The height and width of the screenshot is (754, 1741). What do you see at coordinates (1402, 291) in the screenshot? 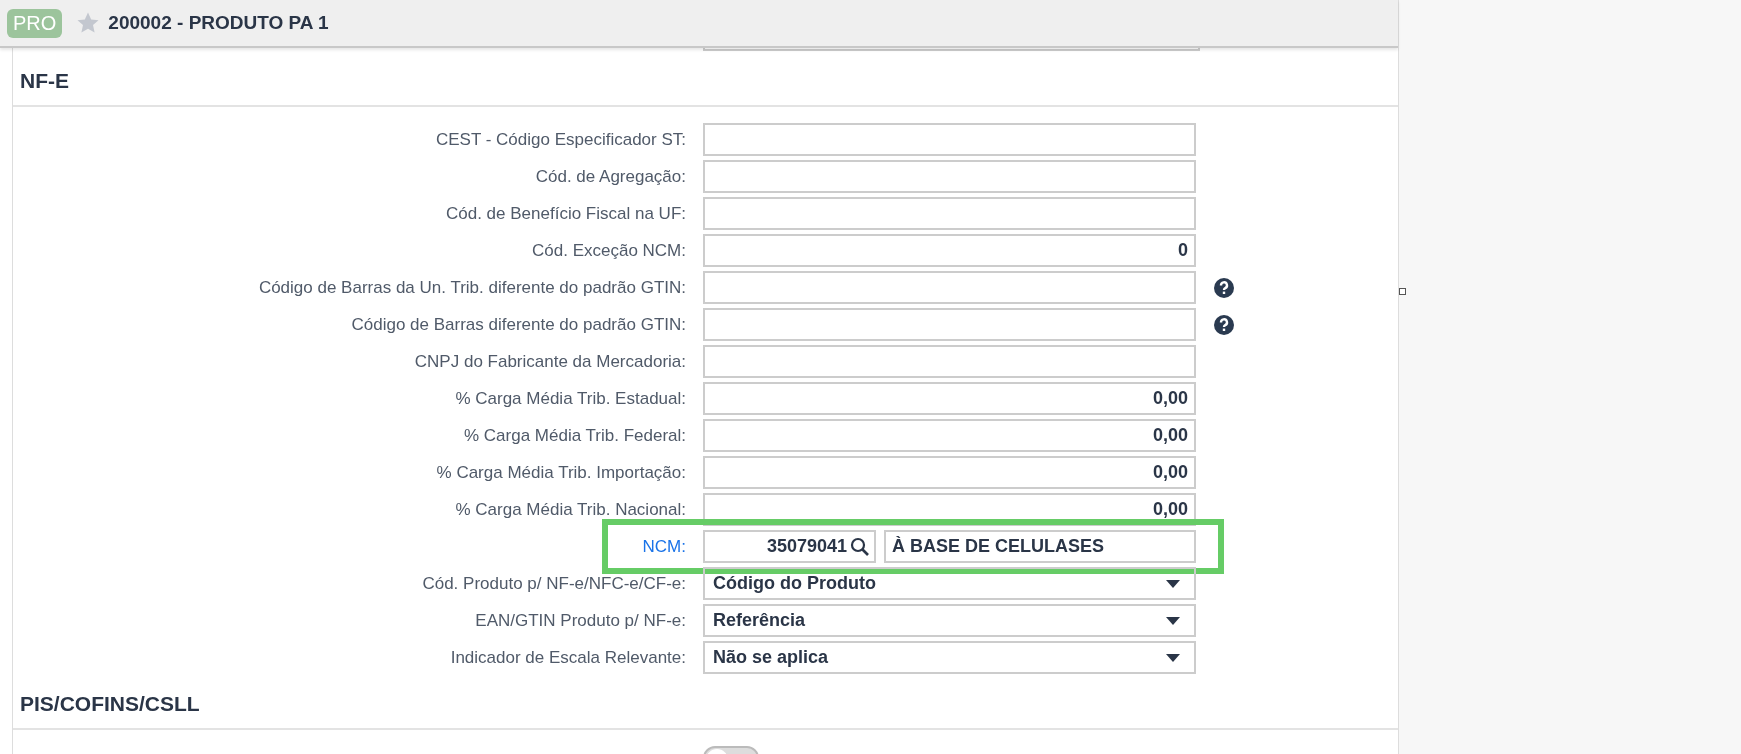
I see `resize-handle` at bounding box center [1402, 291].